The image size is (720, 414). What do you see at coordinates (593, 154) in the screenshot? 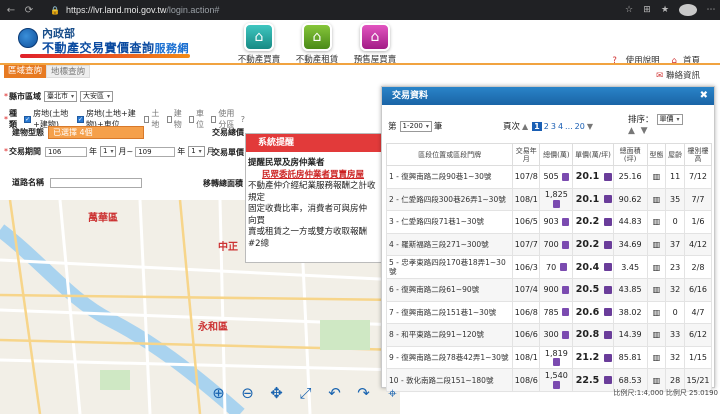
I see `column-header: 單價(萬/坪)` at bounding box center [593, 154].